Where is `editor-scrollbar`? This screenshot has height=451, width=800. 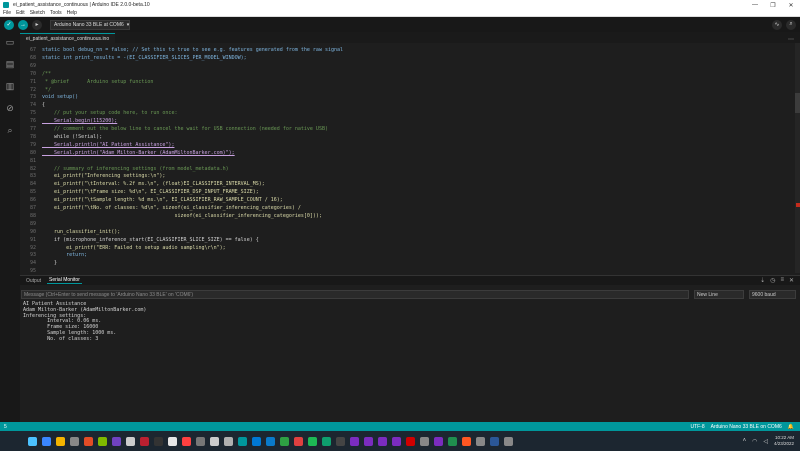 editor-scrollbar is located at coordinates (797, 158).